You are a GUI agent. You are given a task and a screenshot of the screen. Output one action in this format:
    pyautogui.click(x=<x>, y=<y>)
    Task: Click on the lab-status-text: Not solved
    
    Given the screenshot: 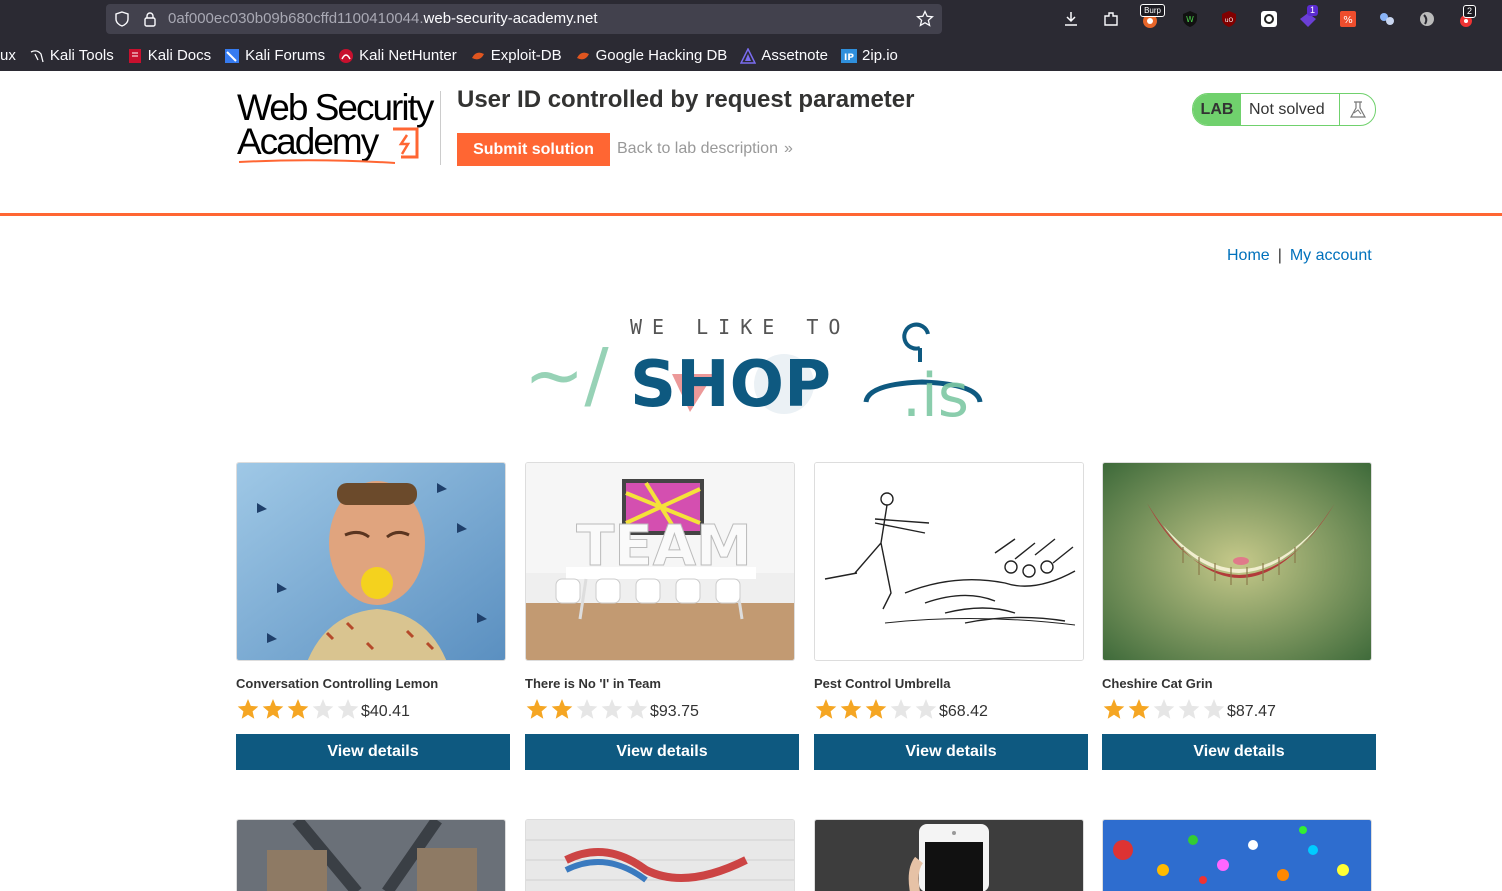 What is the action you would take?
    pyautogui.click(x=1287, y=109)
    